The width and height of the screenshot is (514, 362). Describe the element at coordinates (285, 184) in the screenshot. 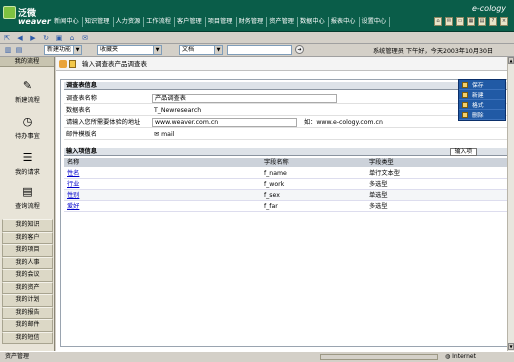

I see `table-row: 行业 f_work 多选型` at that location.